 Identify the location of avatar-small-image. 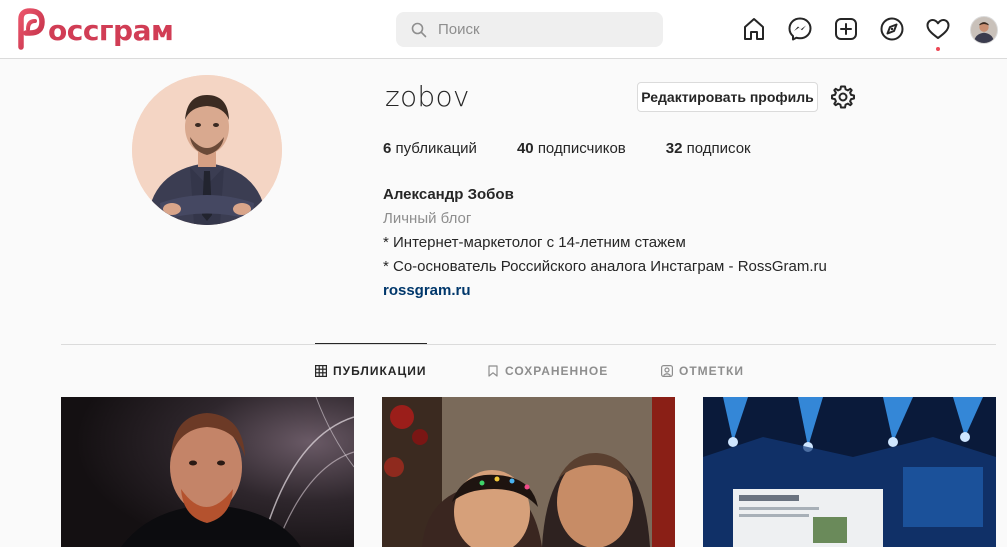
(984, 30).